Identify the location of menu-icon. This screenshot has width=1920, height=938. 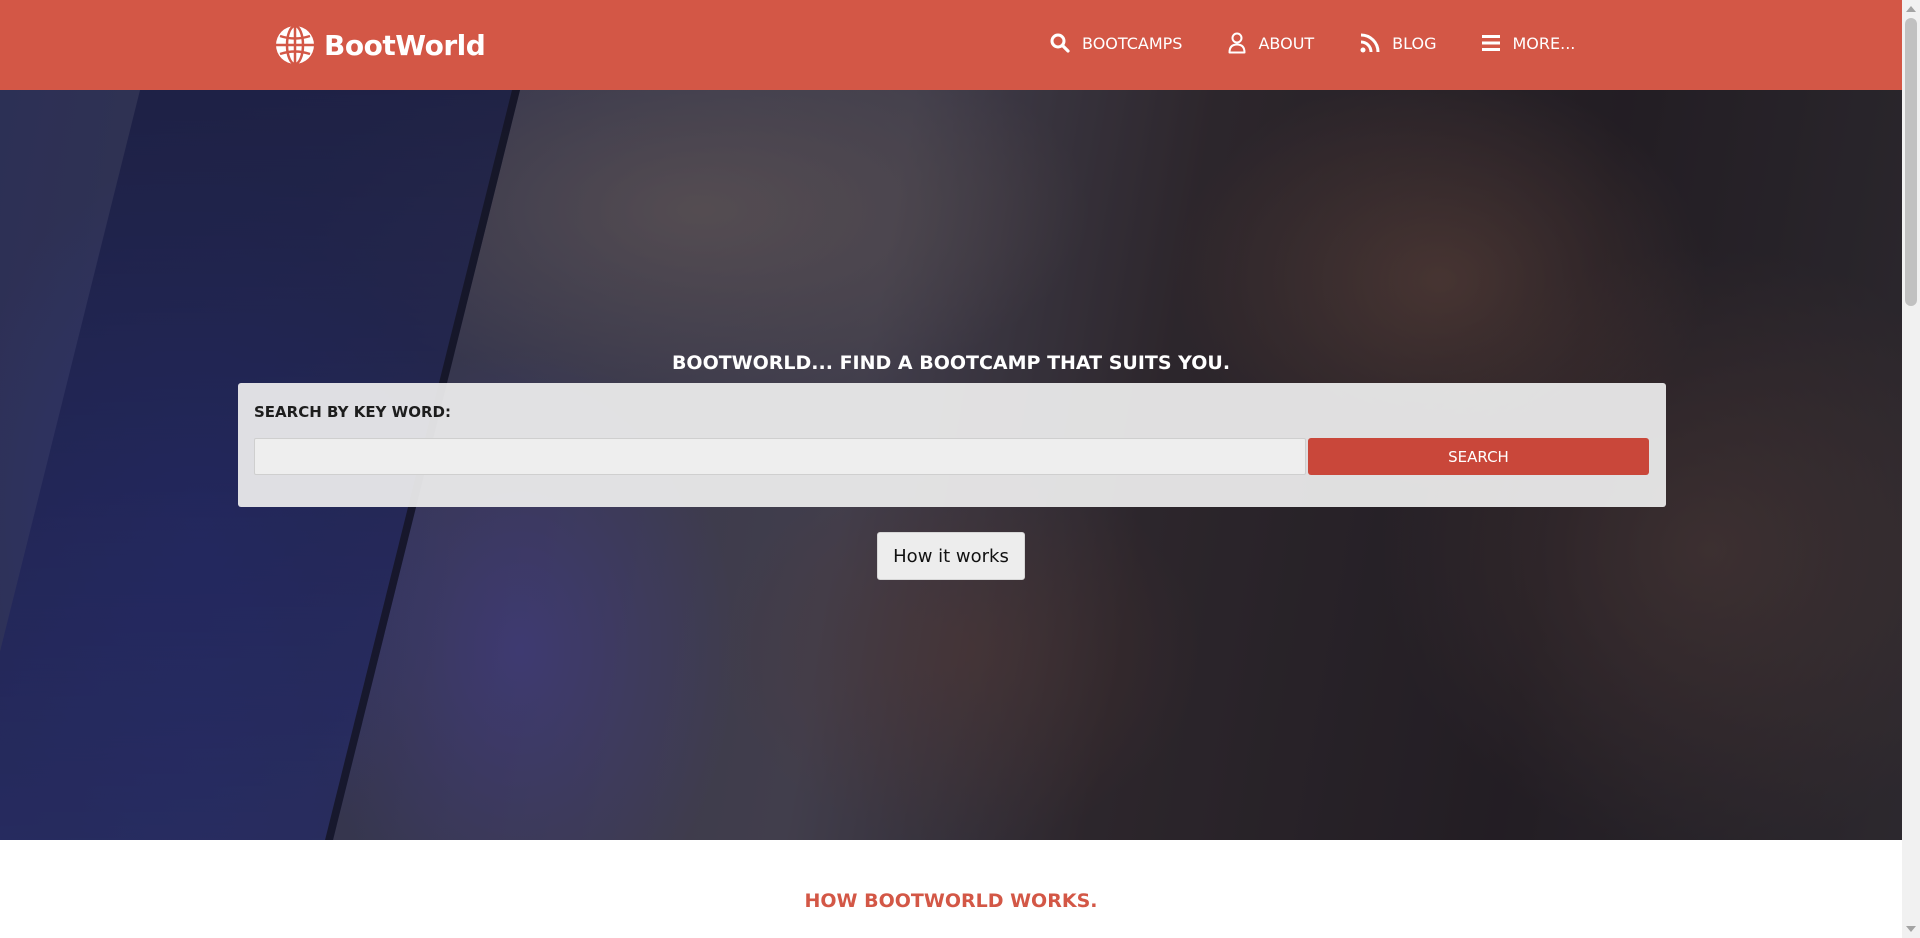
(1491, 43).